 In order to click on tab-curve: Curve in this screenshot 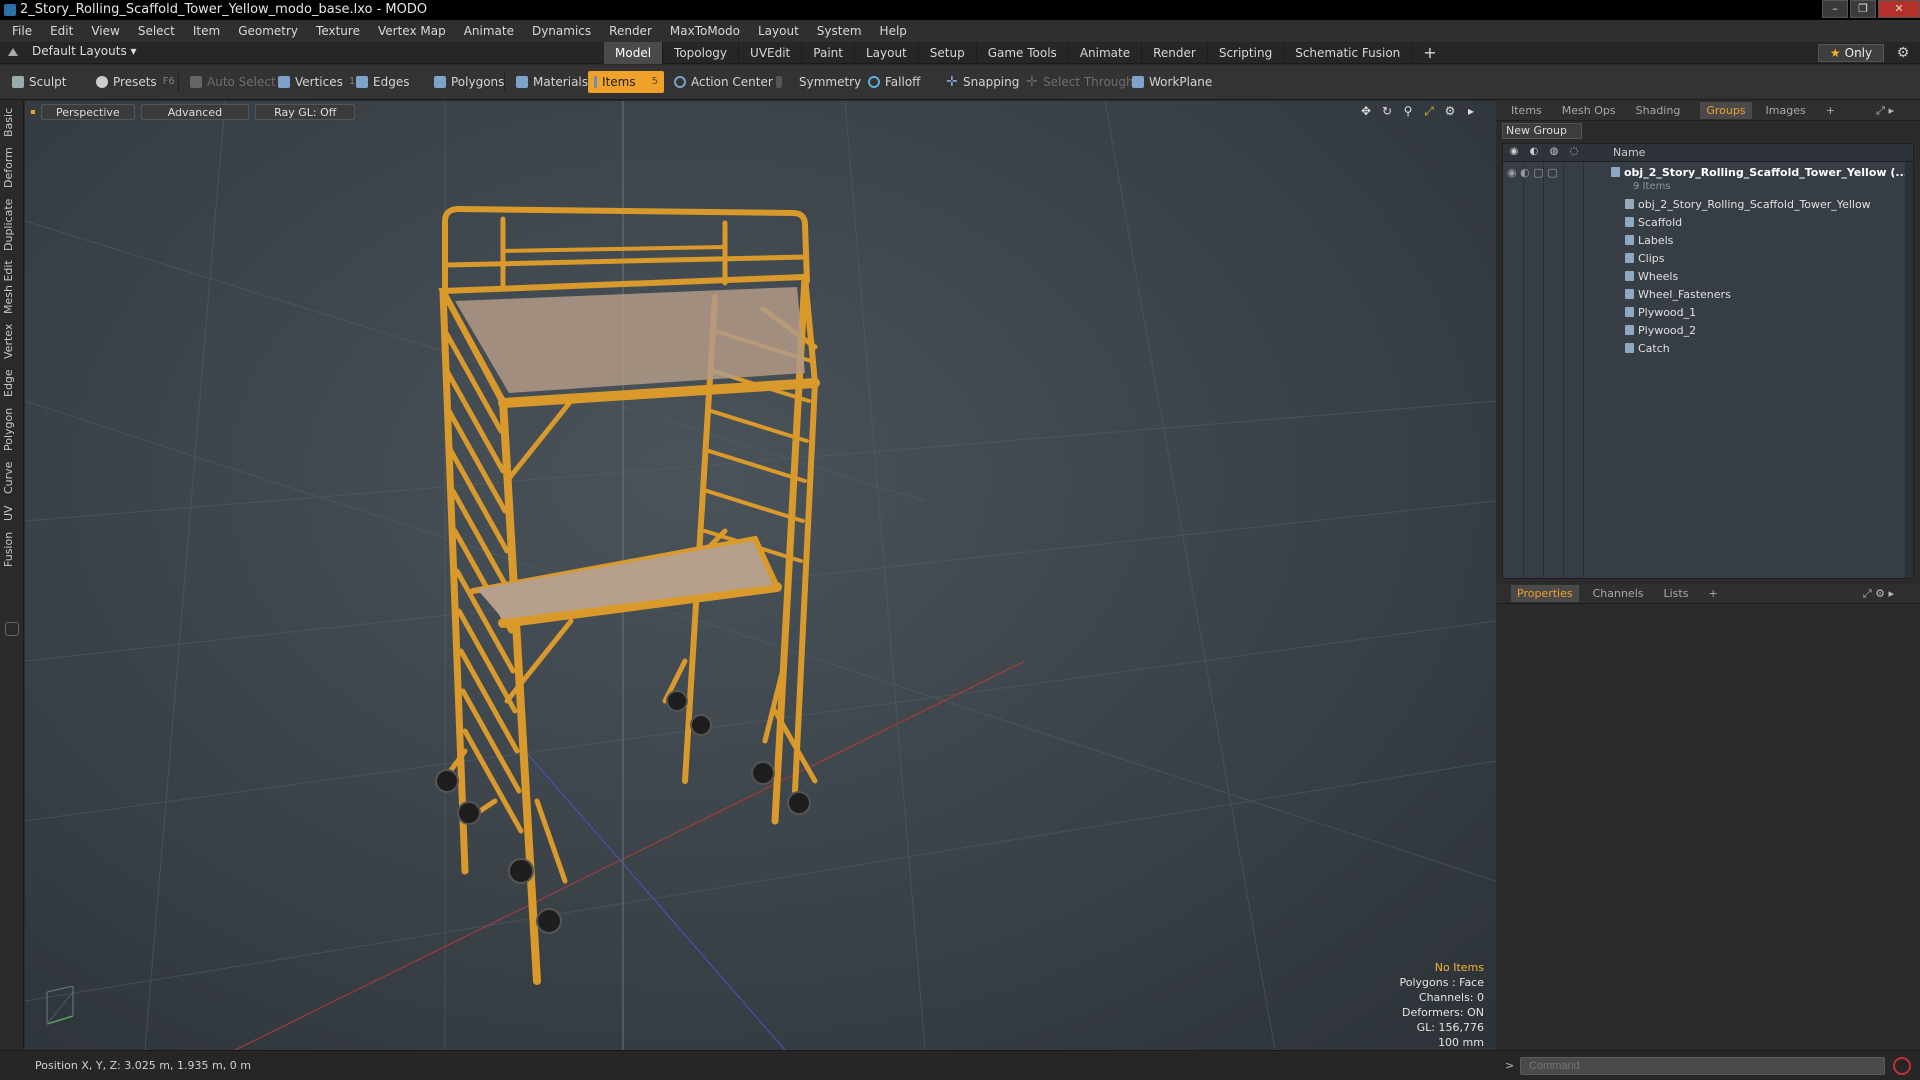, I will do `click(11, 478)`.